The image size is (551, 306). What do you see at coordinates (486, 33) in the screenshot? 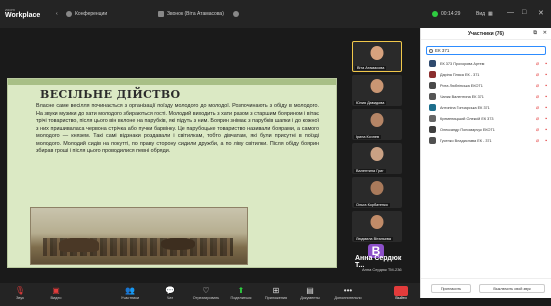
I see `panel-title: Участники (76)` at bounding box center [486, 33].